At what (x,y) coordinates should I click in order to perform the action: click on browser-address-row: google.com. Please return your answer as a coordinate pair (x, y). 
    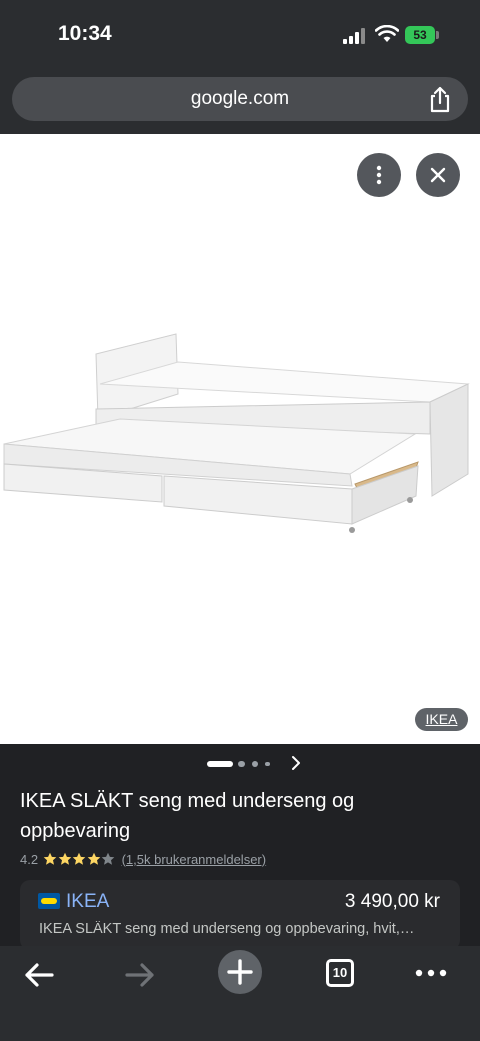
    Looking at the image, I should click on (240, 102).